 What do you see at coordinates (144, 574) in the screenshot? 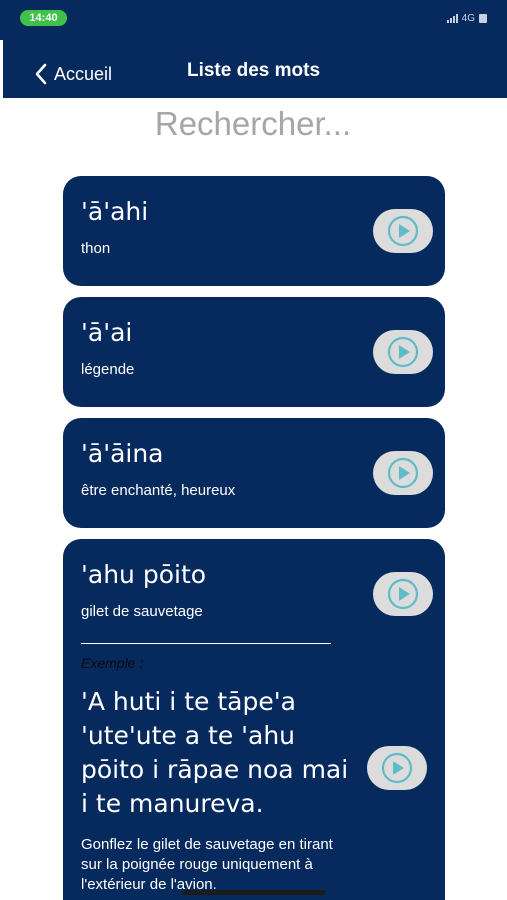
I see `word-text: 'ahu pōito` at bounding box center [144, 574].